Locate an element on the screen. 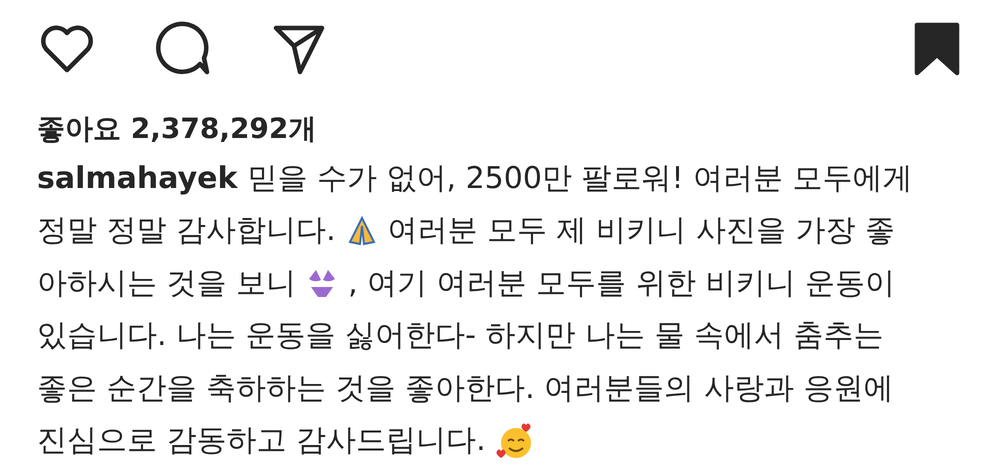 This screenshot has height=469, width=1000. caption-text: 아하시는 것을 보니 is located at coordinates (166, 283).